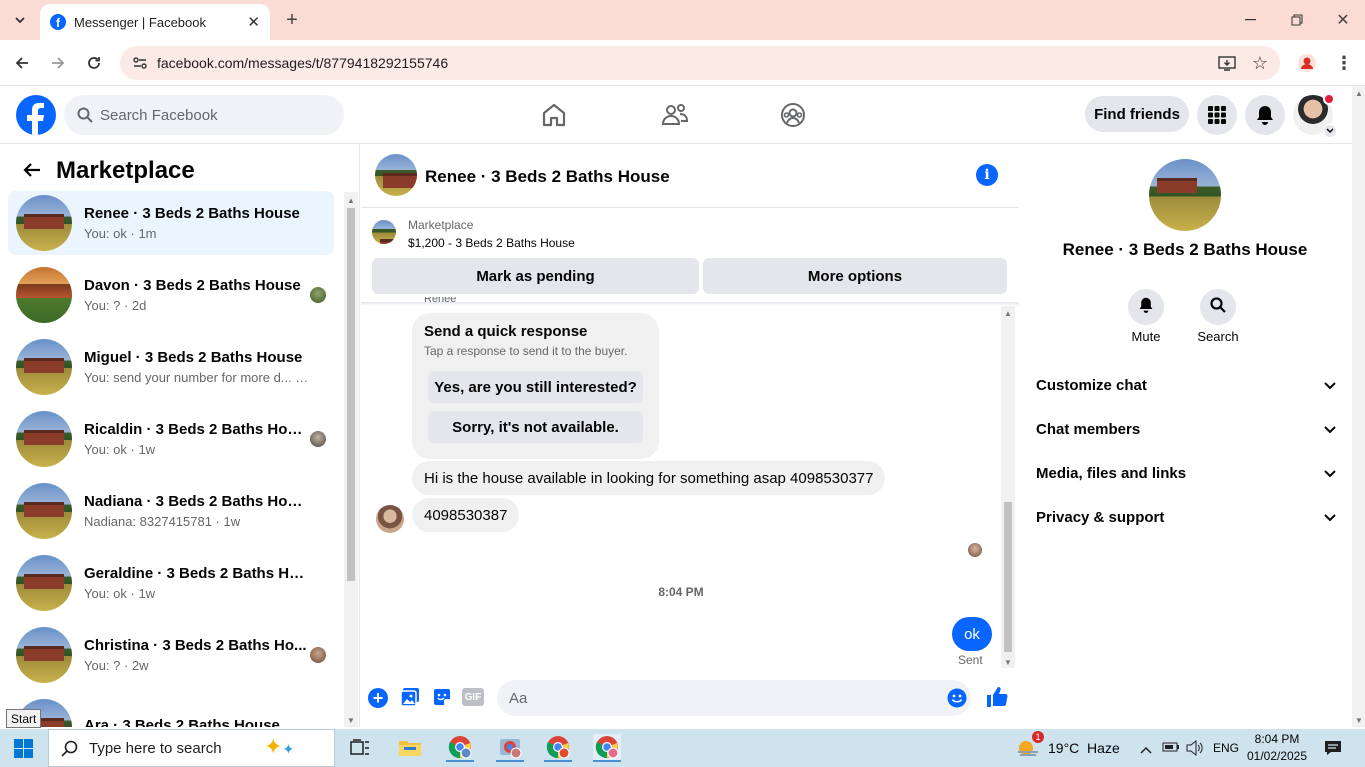  Describe the element at coordinates (94, 63) in the screenshot. I see `reload-icon` at that location.